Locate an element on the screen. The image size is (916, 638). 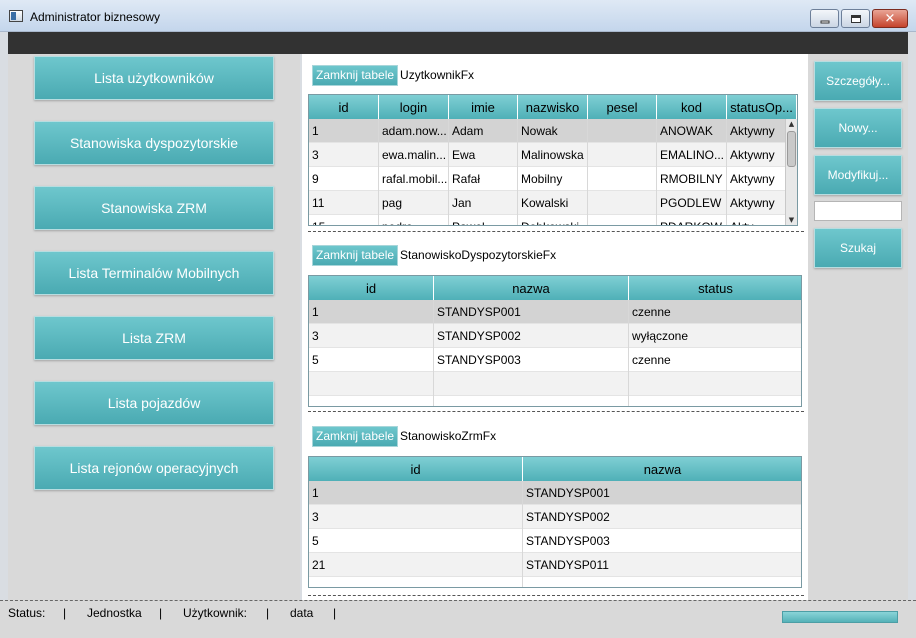
column-header: nazwisko is located at coordinates (553, 107).